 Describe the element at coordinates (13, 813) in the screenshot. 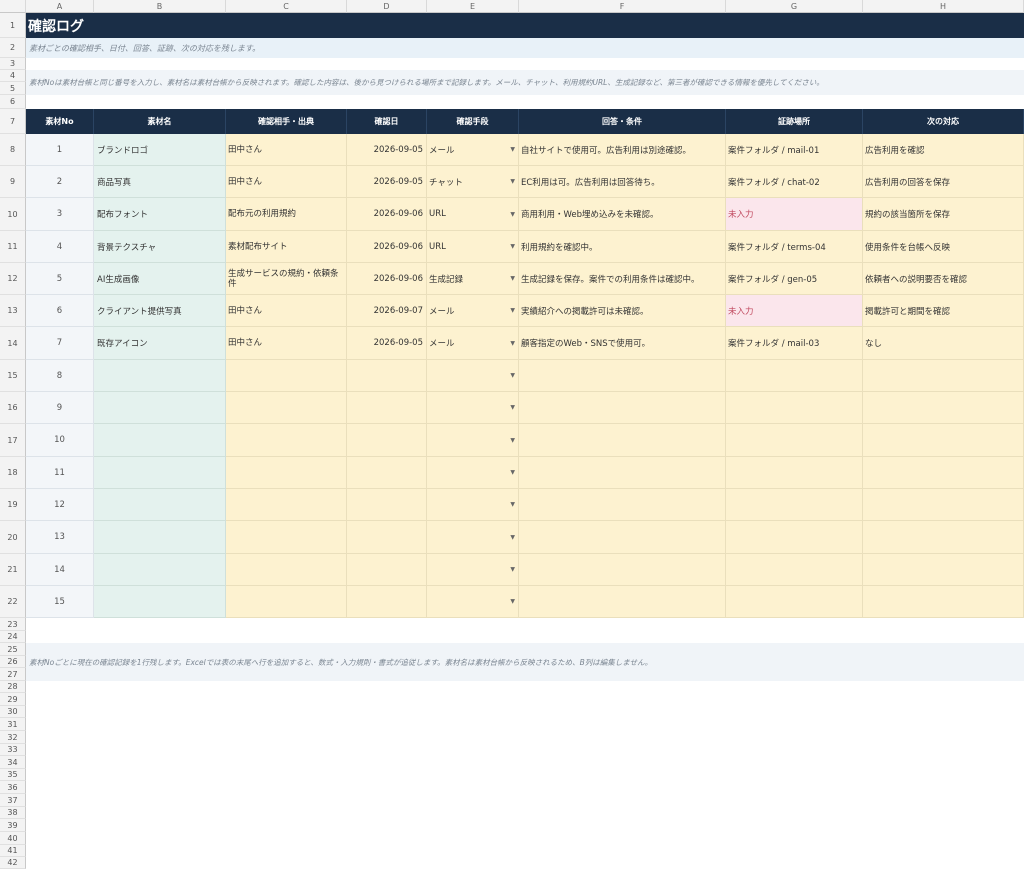

I see `row-header-38: 38` at that location.